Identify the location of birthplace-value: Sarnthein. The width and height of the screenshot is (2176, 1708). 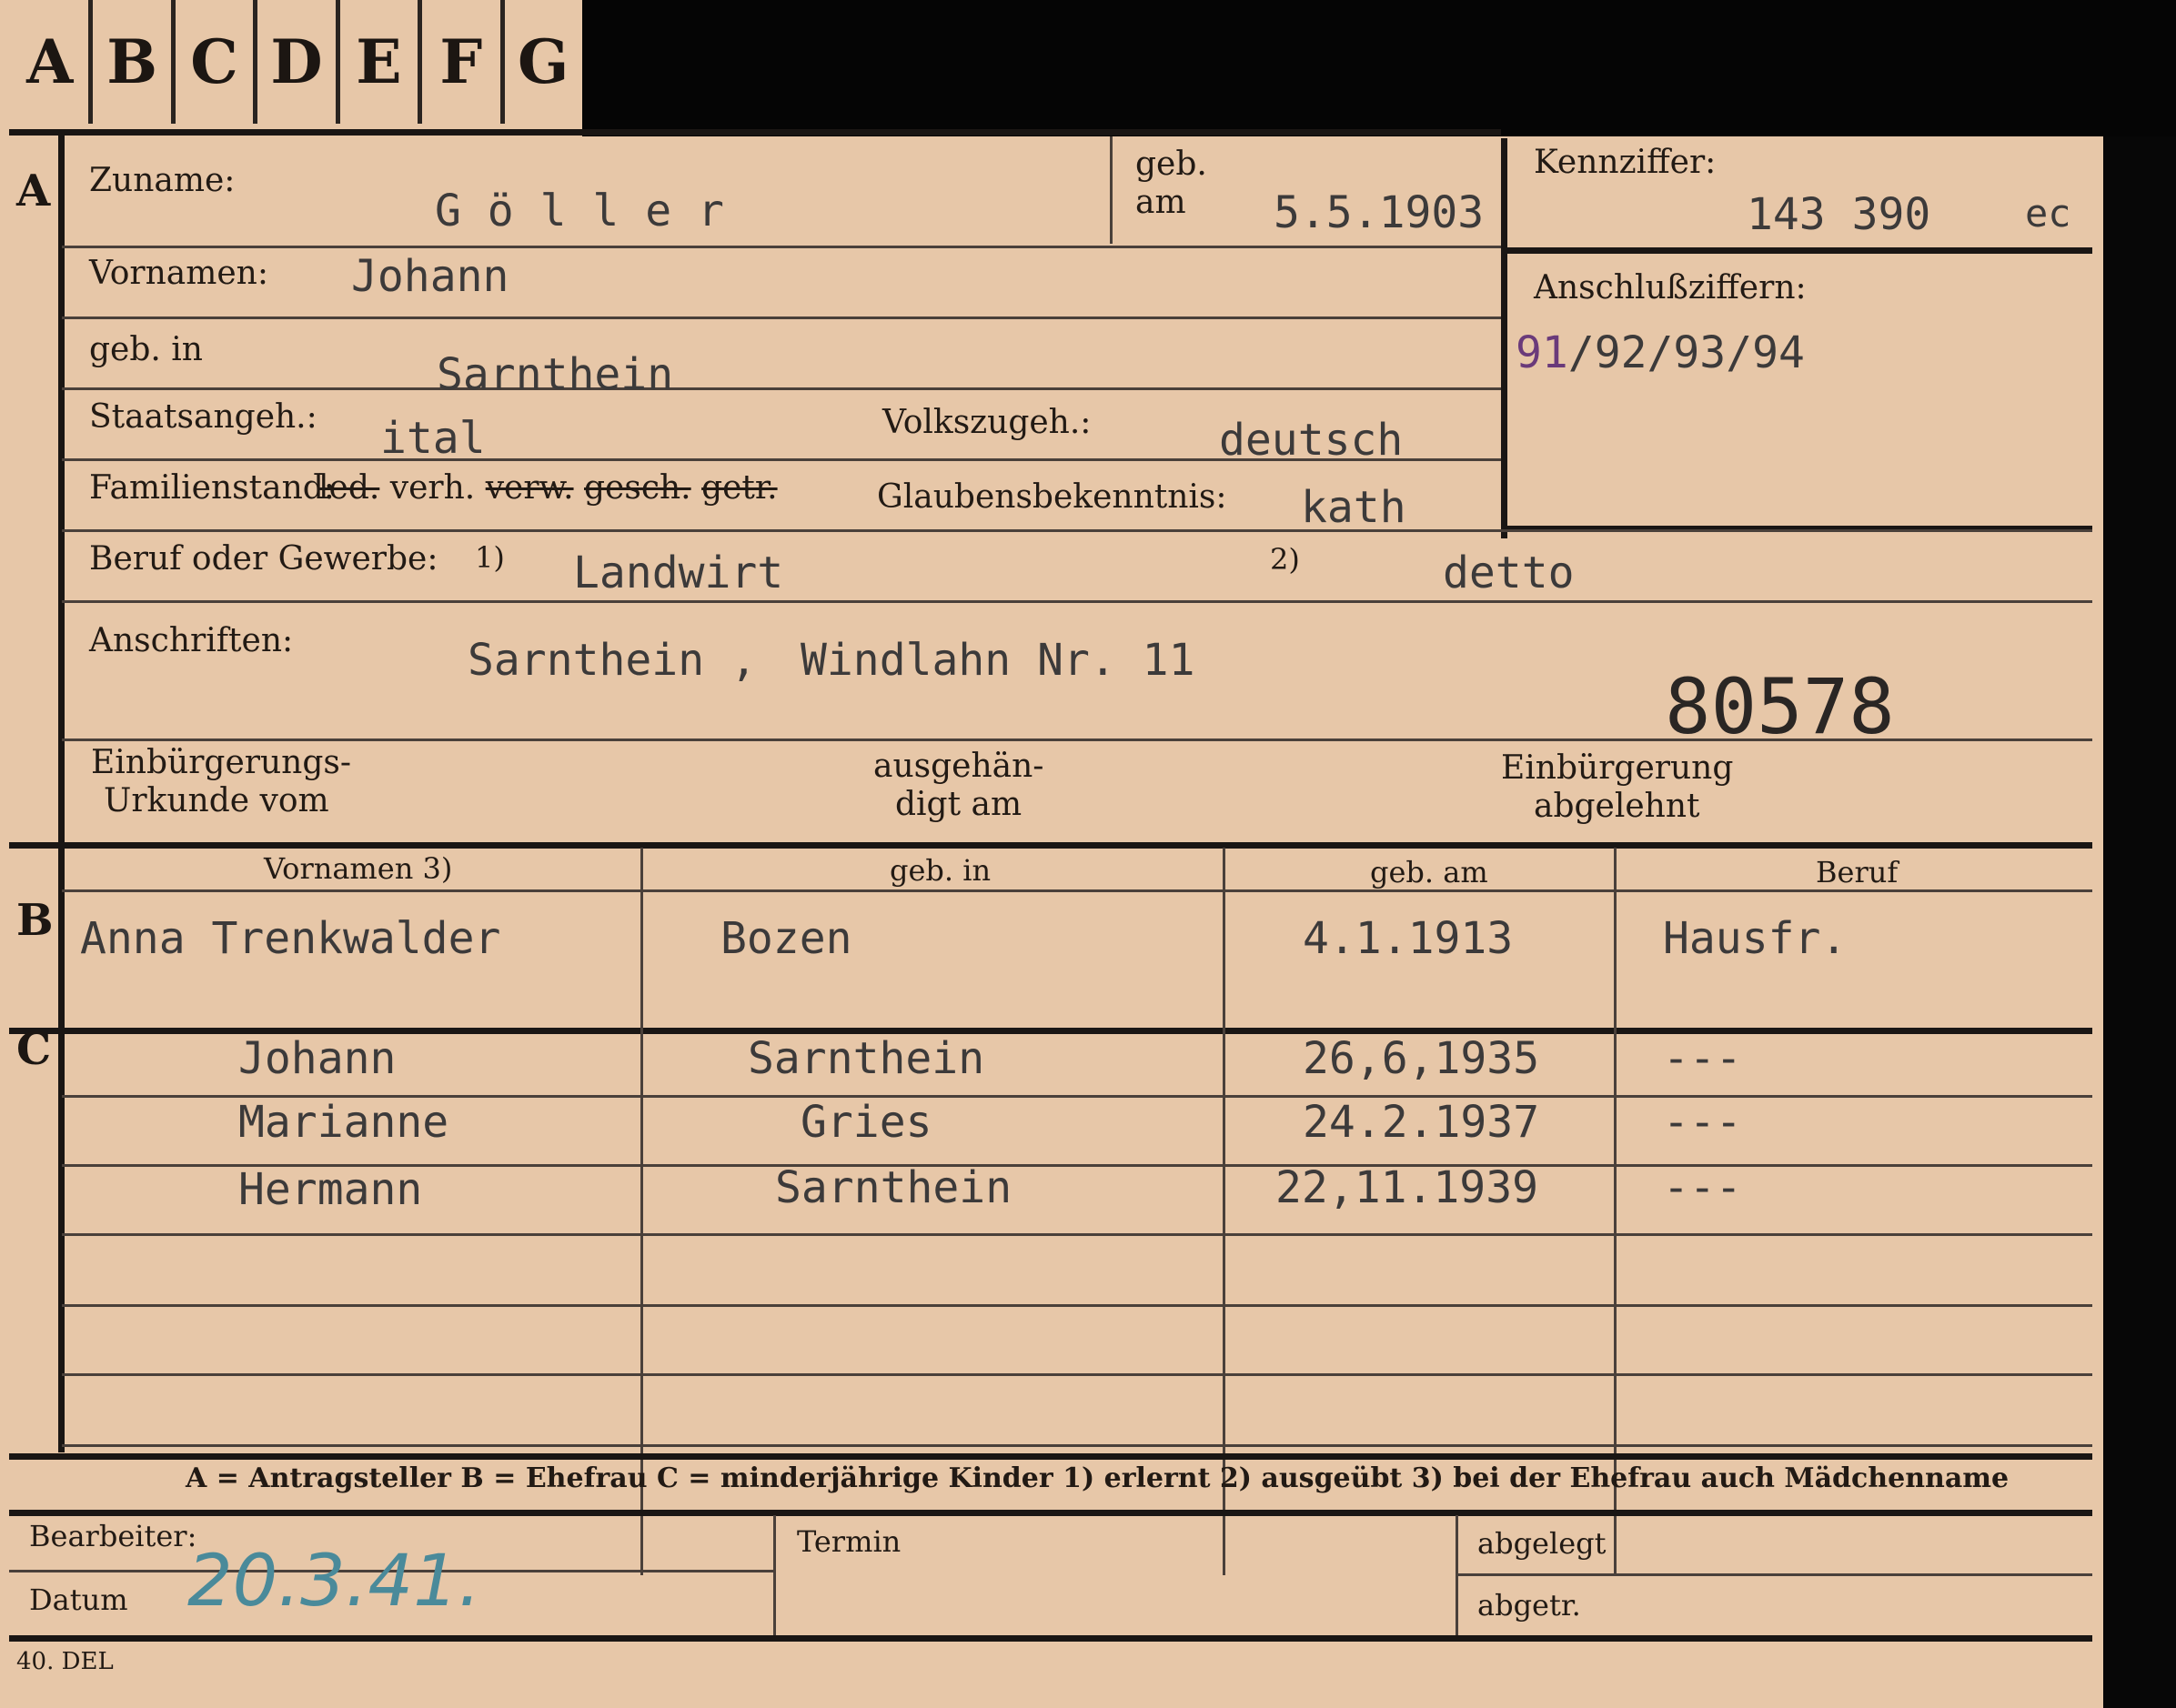
(555, 374).